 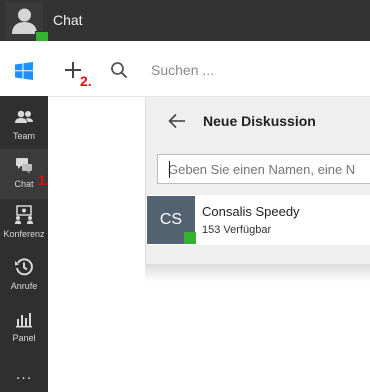 What do you see at coordinates (86, 81) in the screenshot?
I see `annotation-step-2: 2.` at bounding box center [86, 81].